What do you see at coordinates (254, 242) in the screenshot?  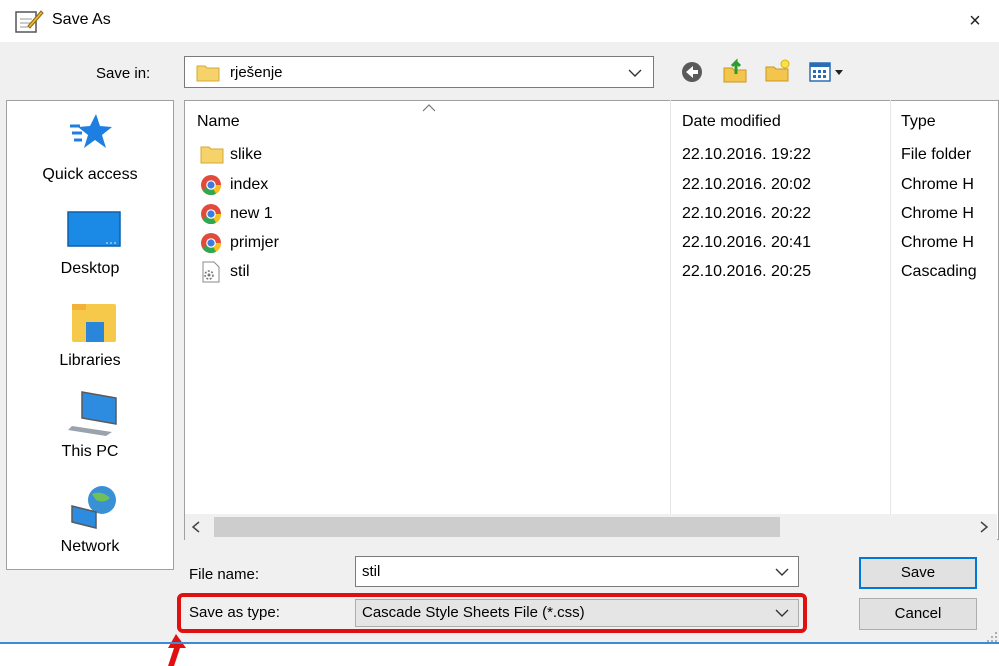 I see `file-name: primjer` at bounding box center [254, 242].